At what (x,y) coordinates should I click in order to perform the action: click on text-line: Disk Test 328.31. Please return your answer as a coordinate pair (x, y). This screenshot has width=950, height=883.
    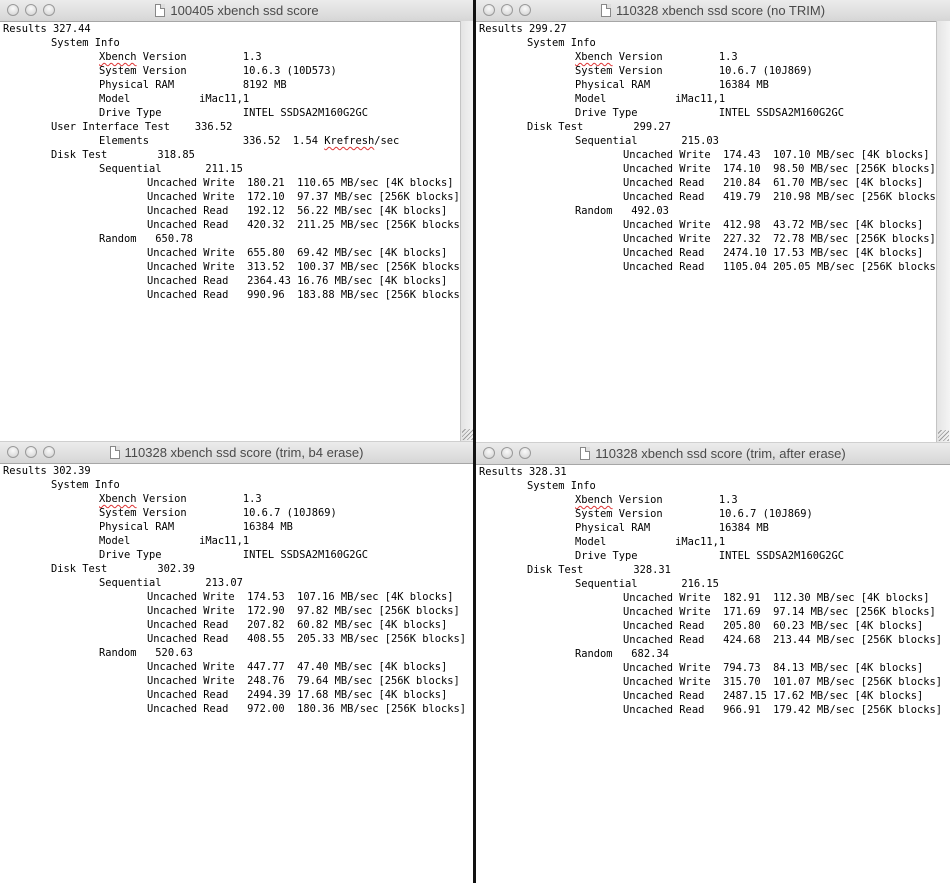
    Looking at the image, I should click on (599, 570).